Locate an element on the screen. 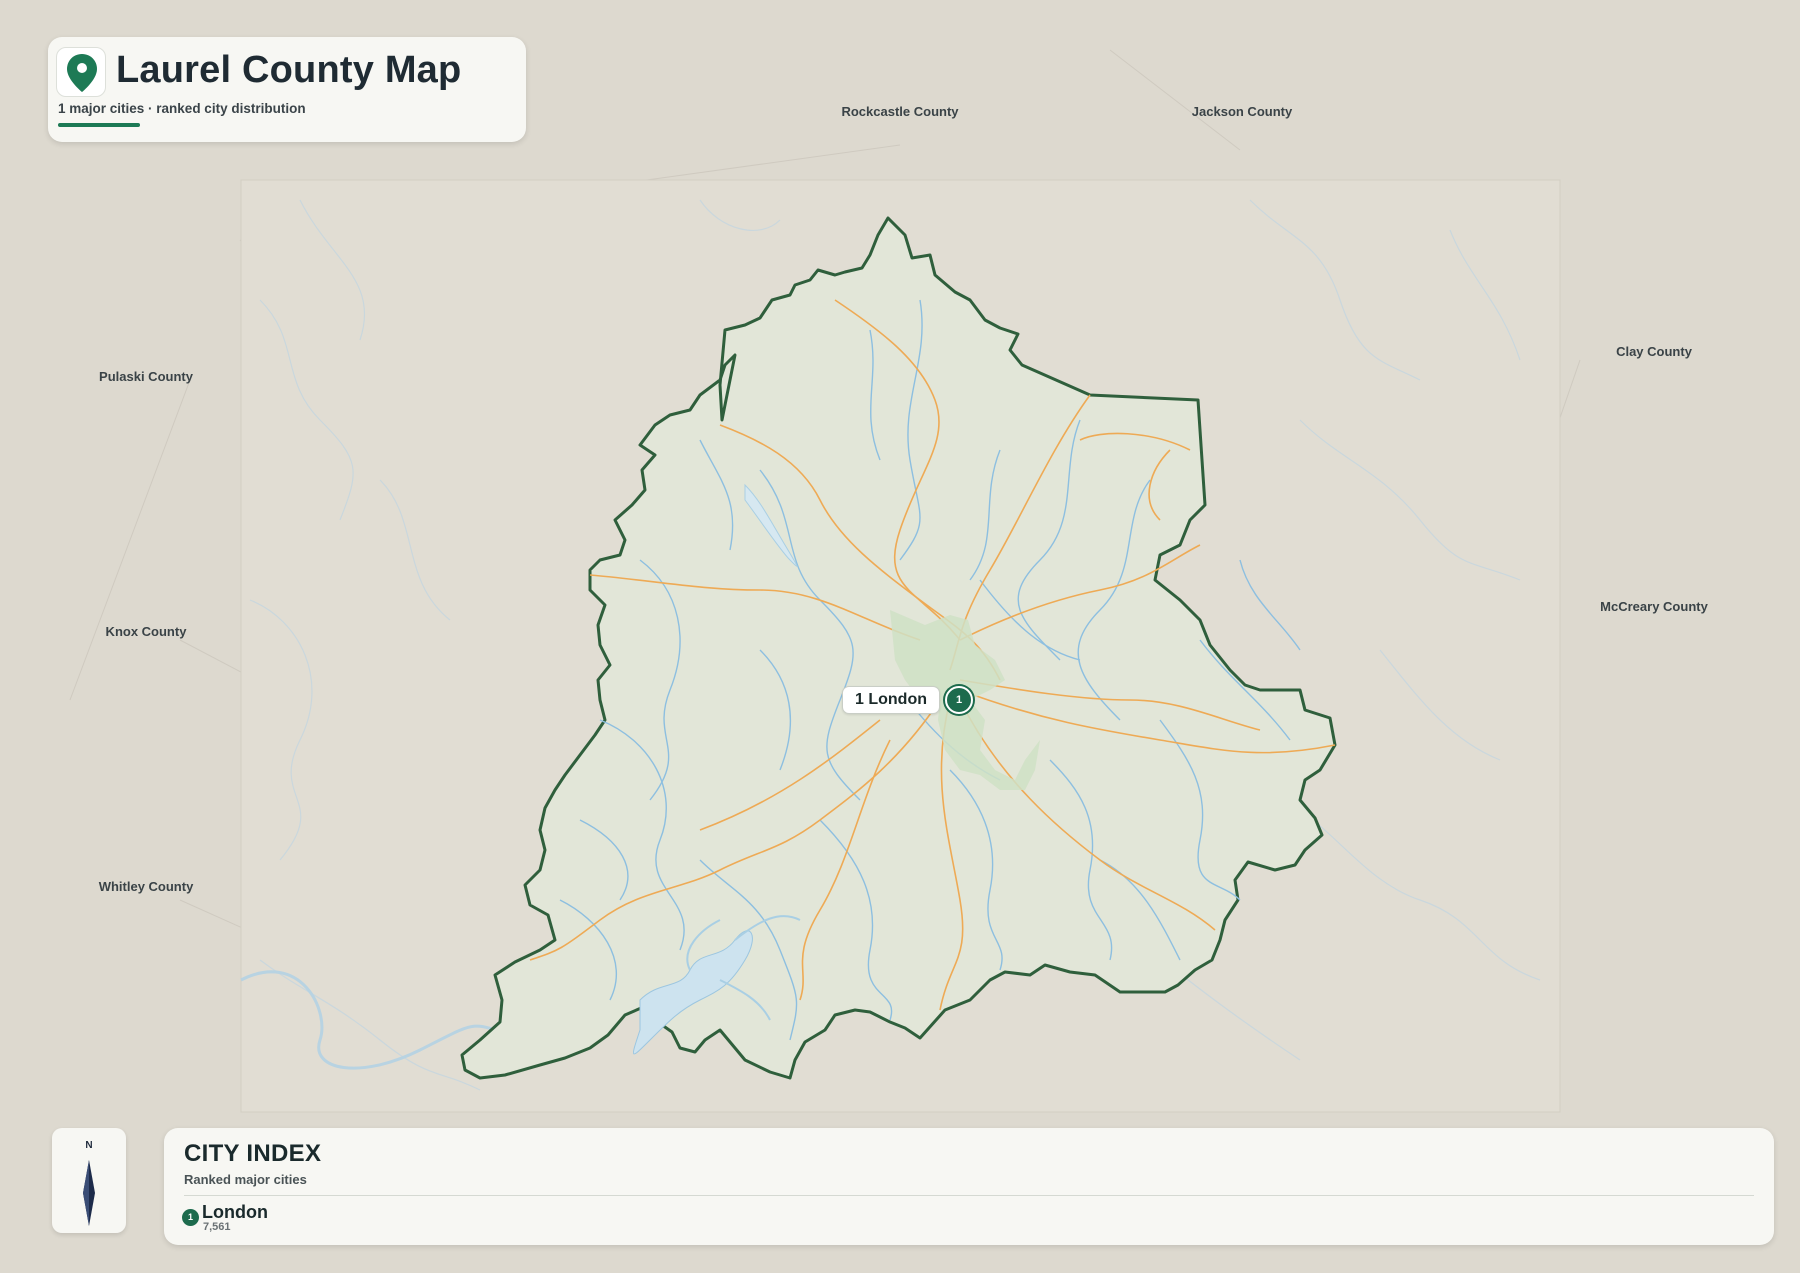 This screenshot has height=1273, width=1800. city-index-divider is located at coordinates (969, 1195).